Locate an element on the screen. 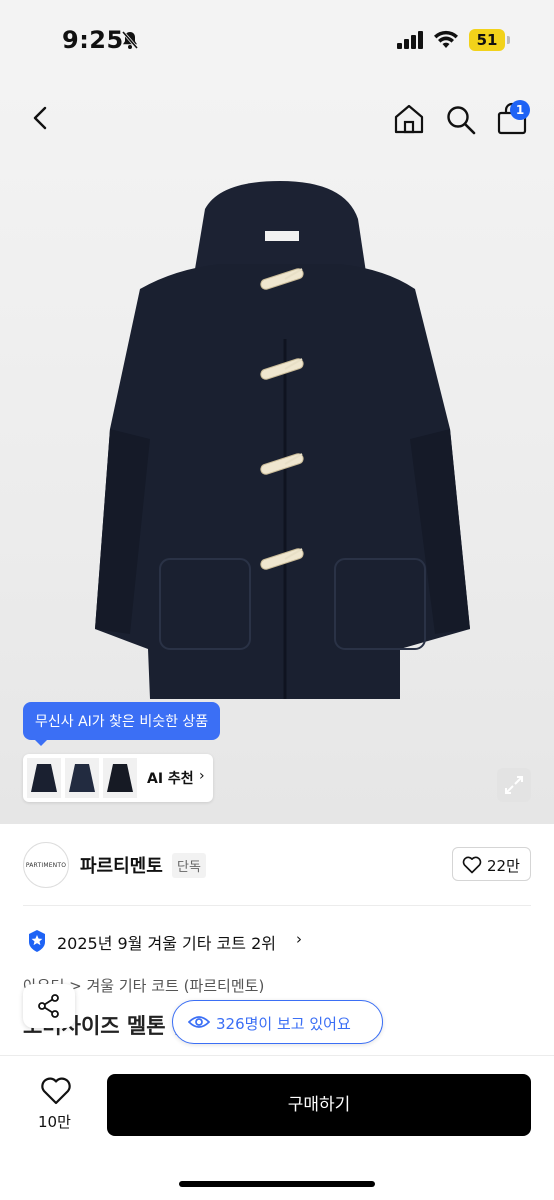 Image resolution: width=554 pixels, height=1200 pixels. live-viewers-text: 326명이 보고 있어요 is located at coordinates (283, 1024).